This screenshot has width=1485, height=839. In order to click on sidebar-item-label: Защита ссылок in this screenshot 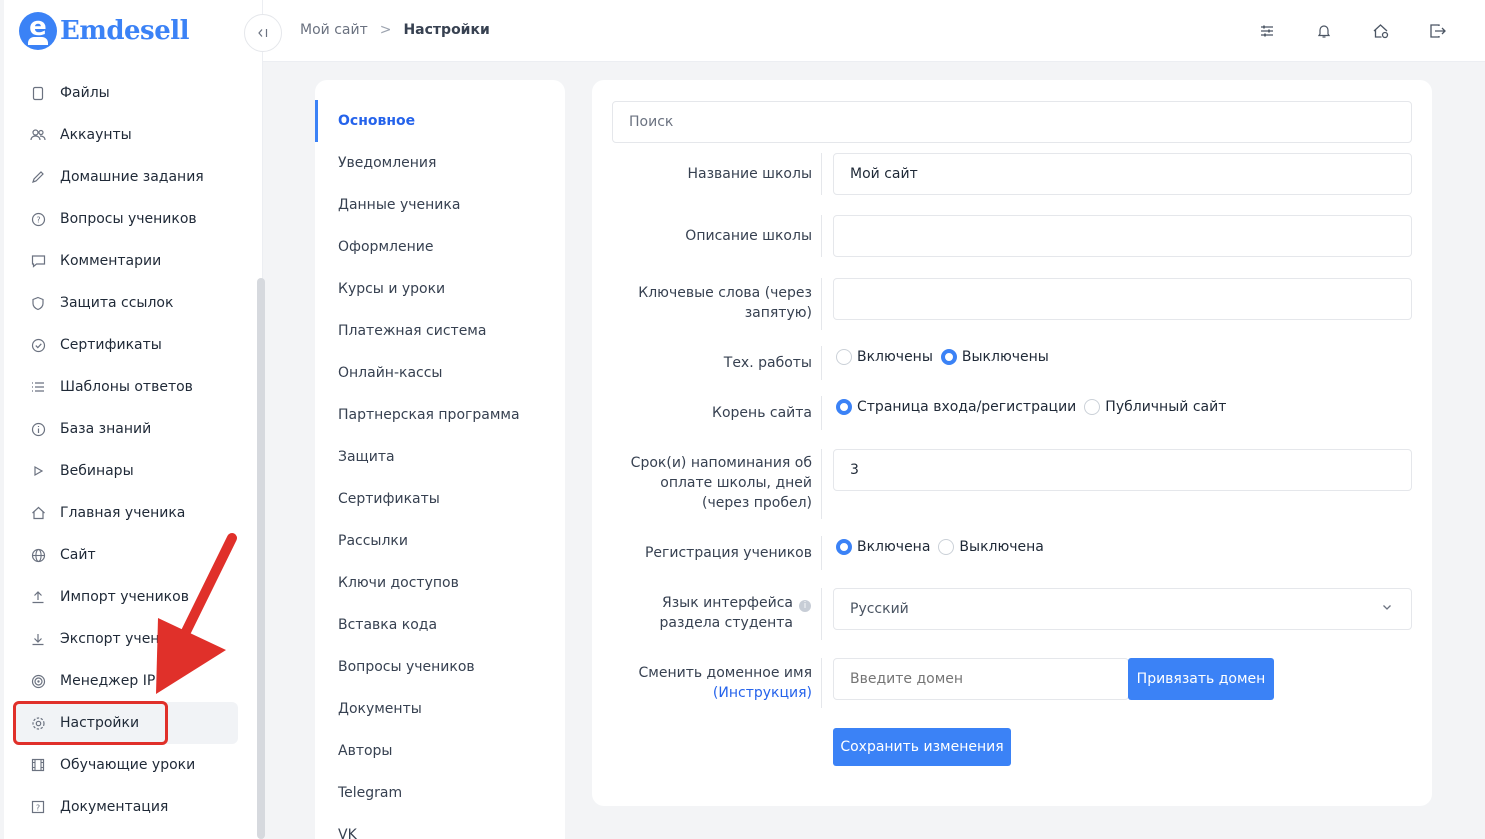, I will do `click(117, 303)`.